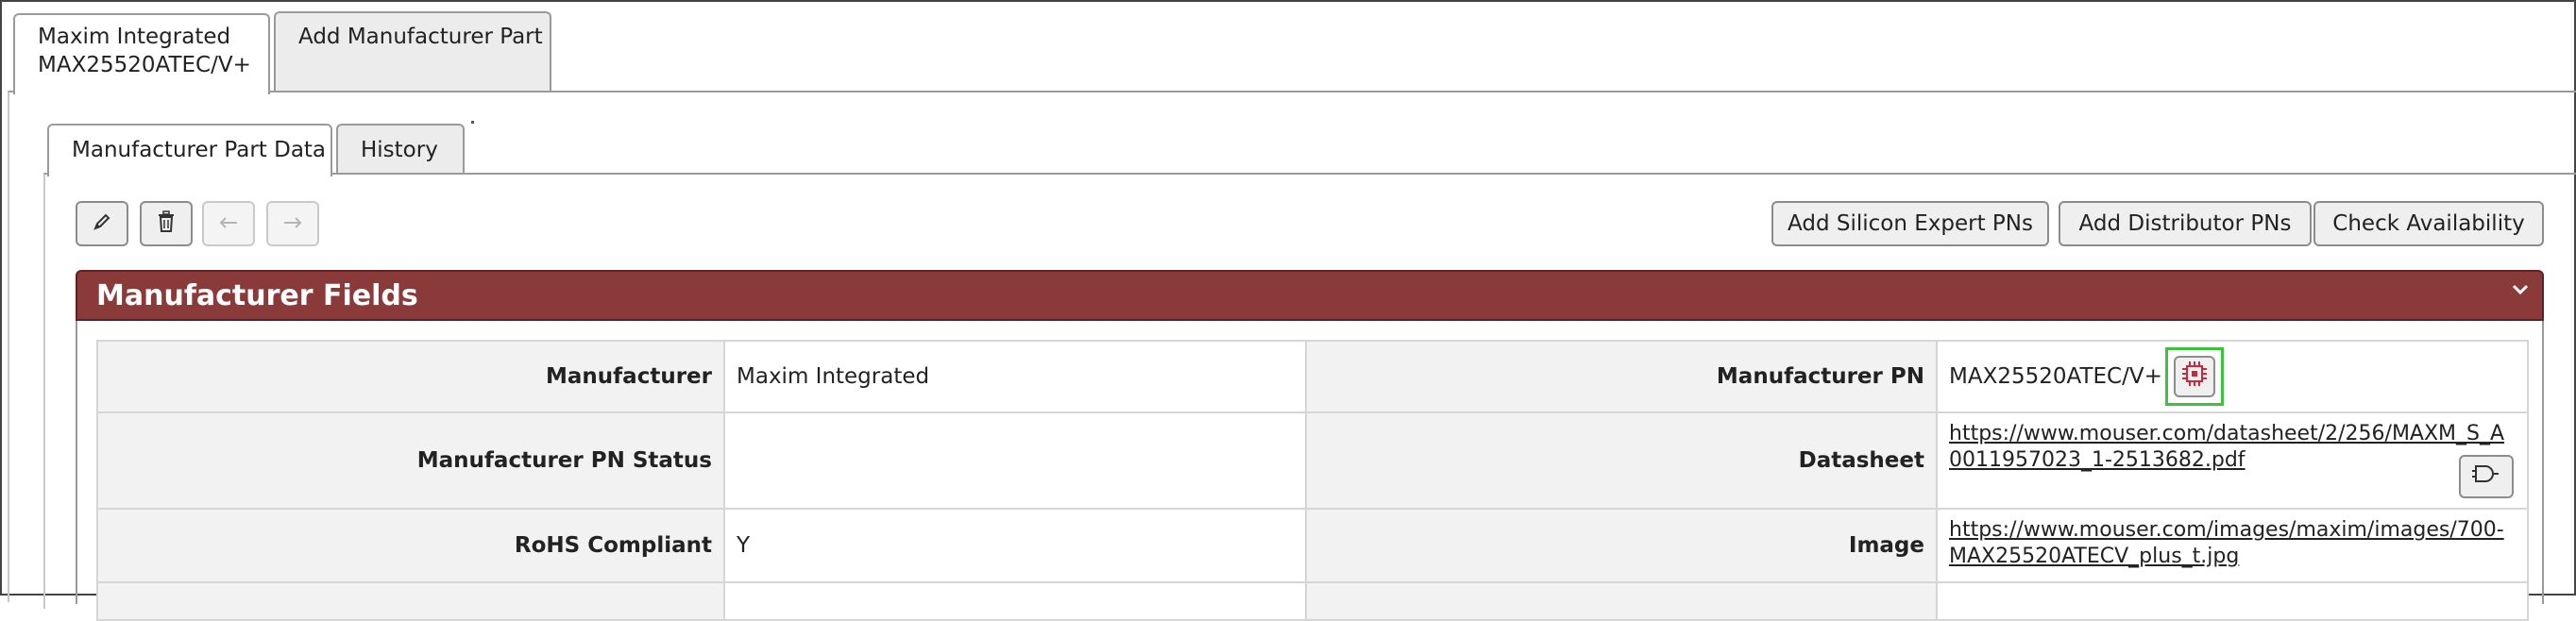 The height and width of the screenshot is (621, 2576). What do you see at coordinates (1015, 461) in the screenshot?
I see `manufacturer-pn-status-value` at bounding box center [1015, 461].